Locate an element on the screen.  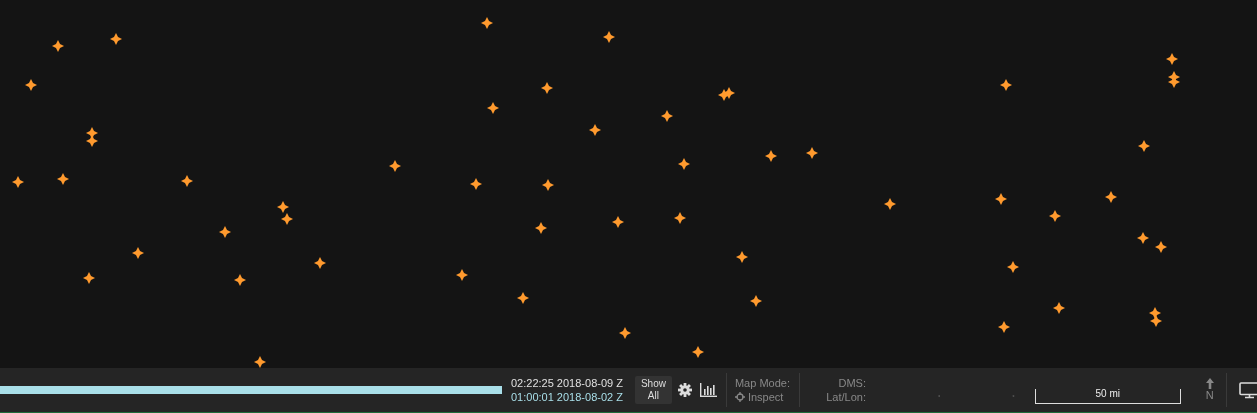
coordinate-label: Lat/Lon: is located at coordinates (845, 397).